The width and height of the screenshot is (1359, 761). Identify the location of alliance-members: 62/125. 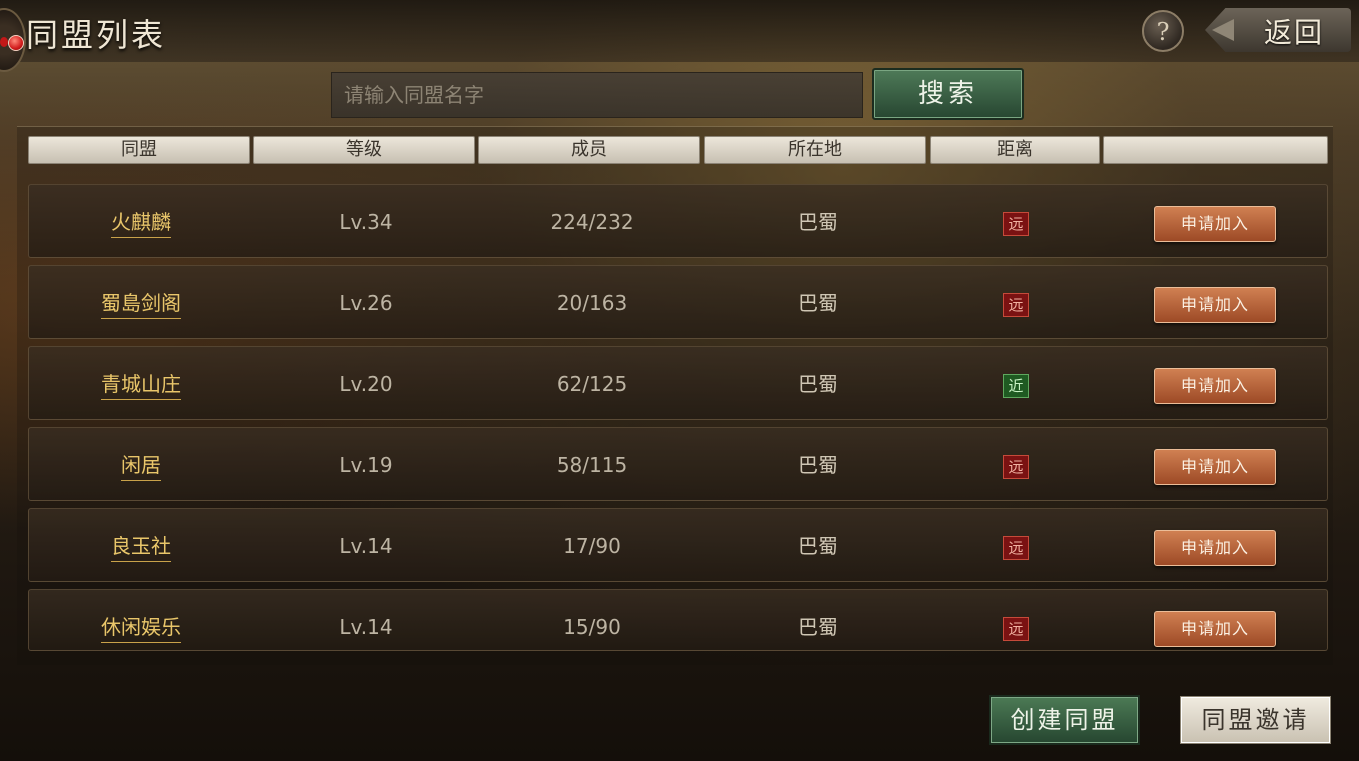
(592, 384).